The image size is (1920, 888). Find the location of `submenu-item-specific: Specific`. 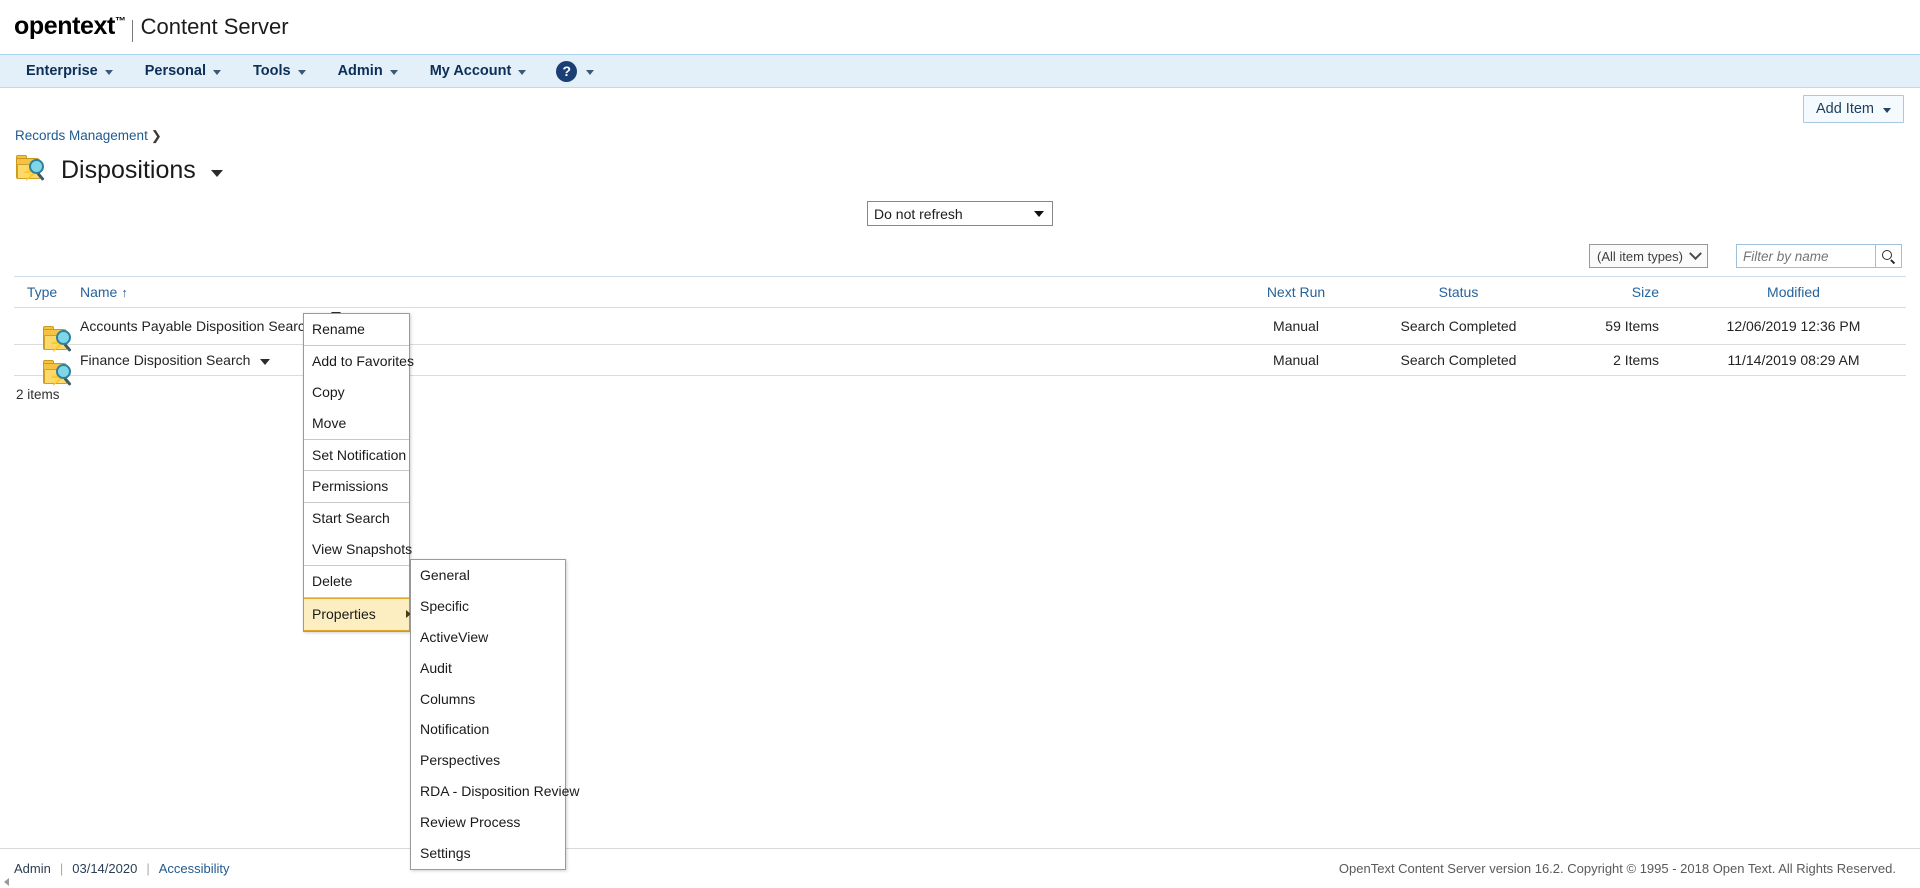

submenu-item-specific: Specific is located at coordinates (488, 606).